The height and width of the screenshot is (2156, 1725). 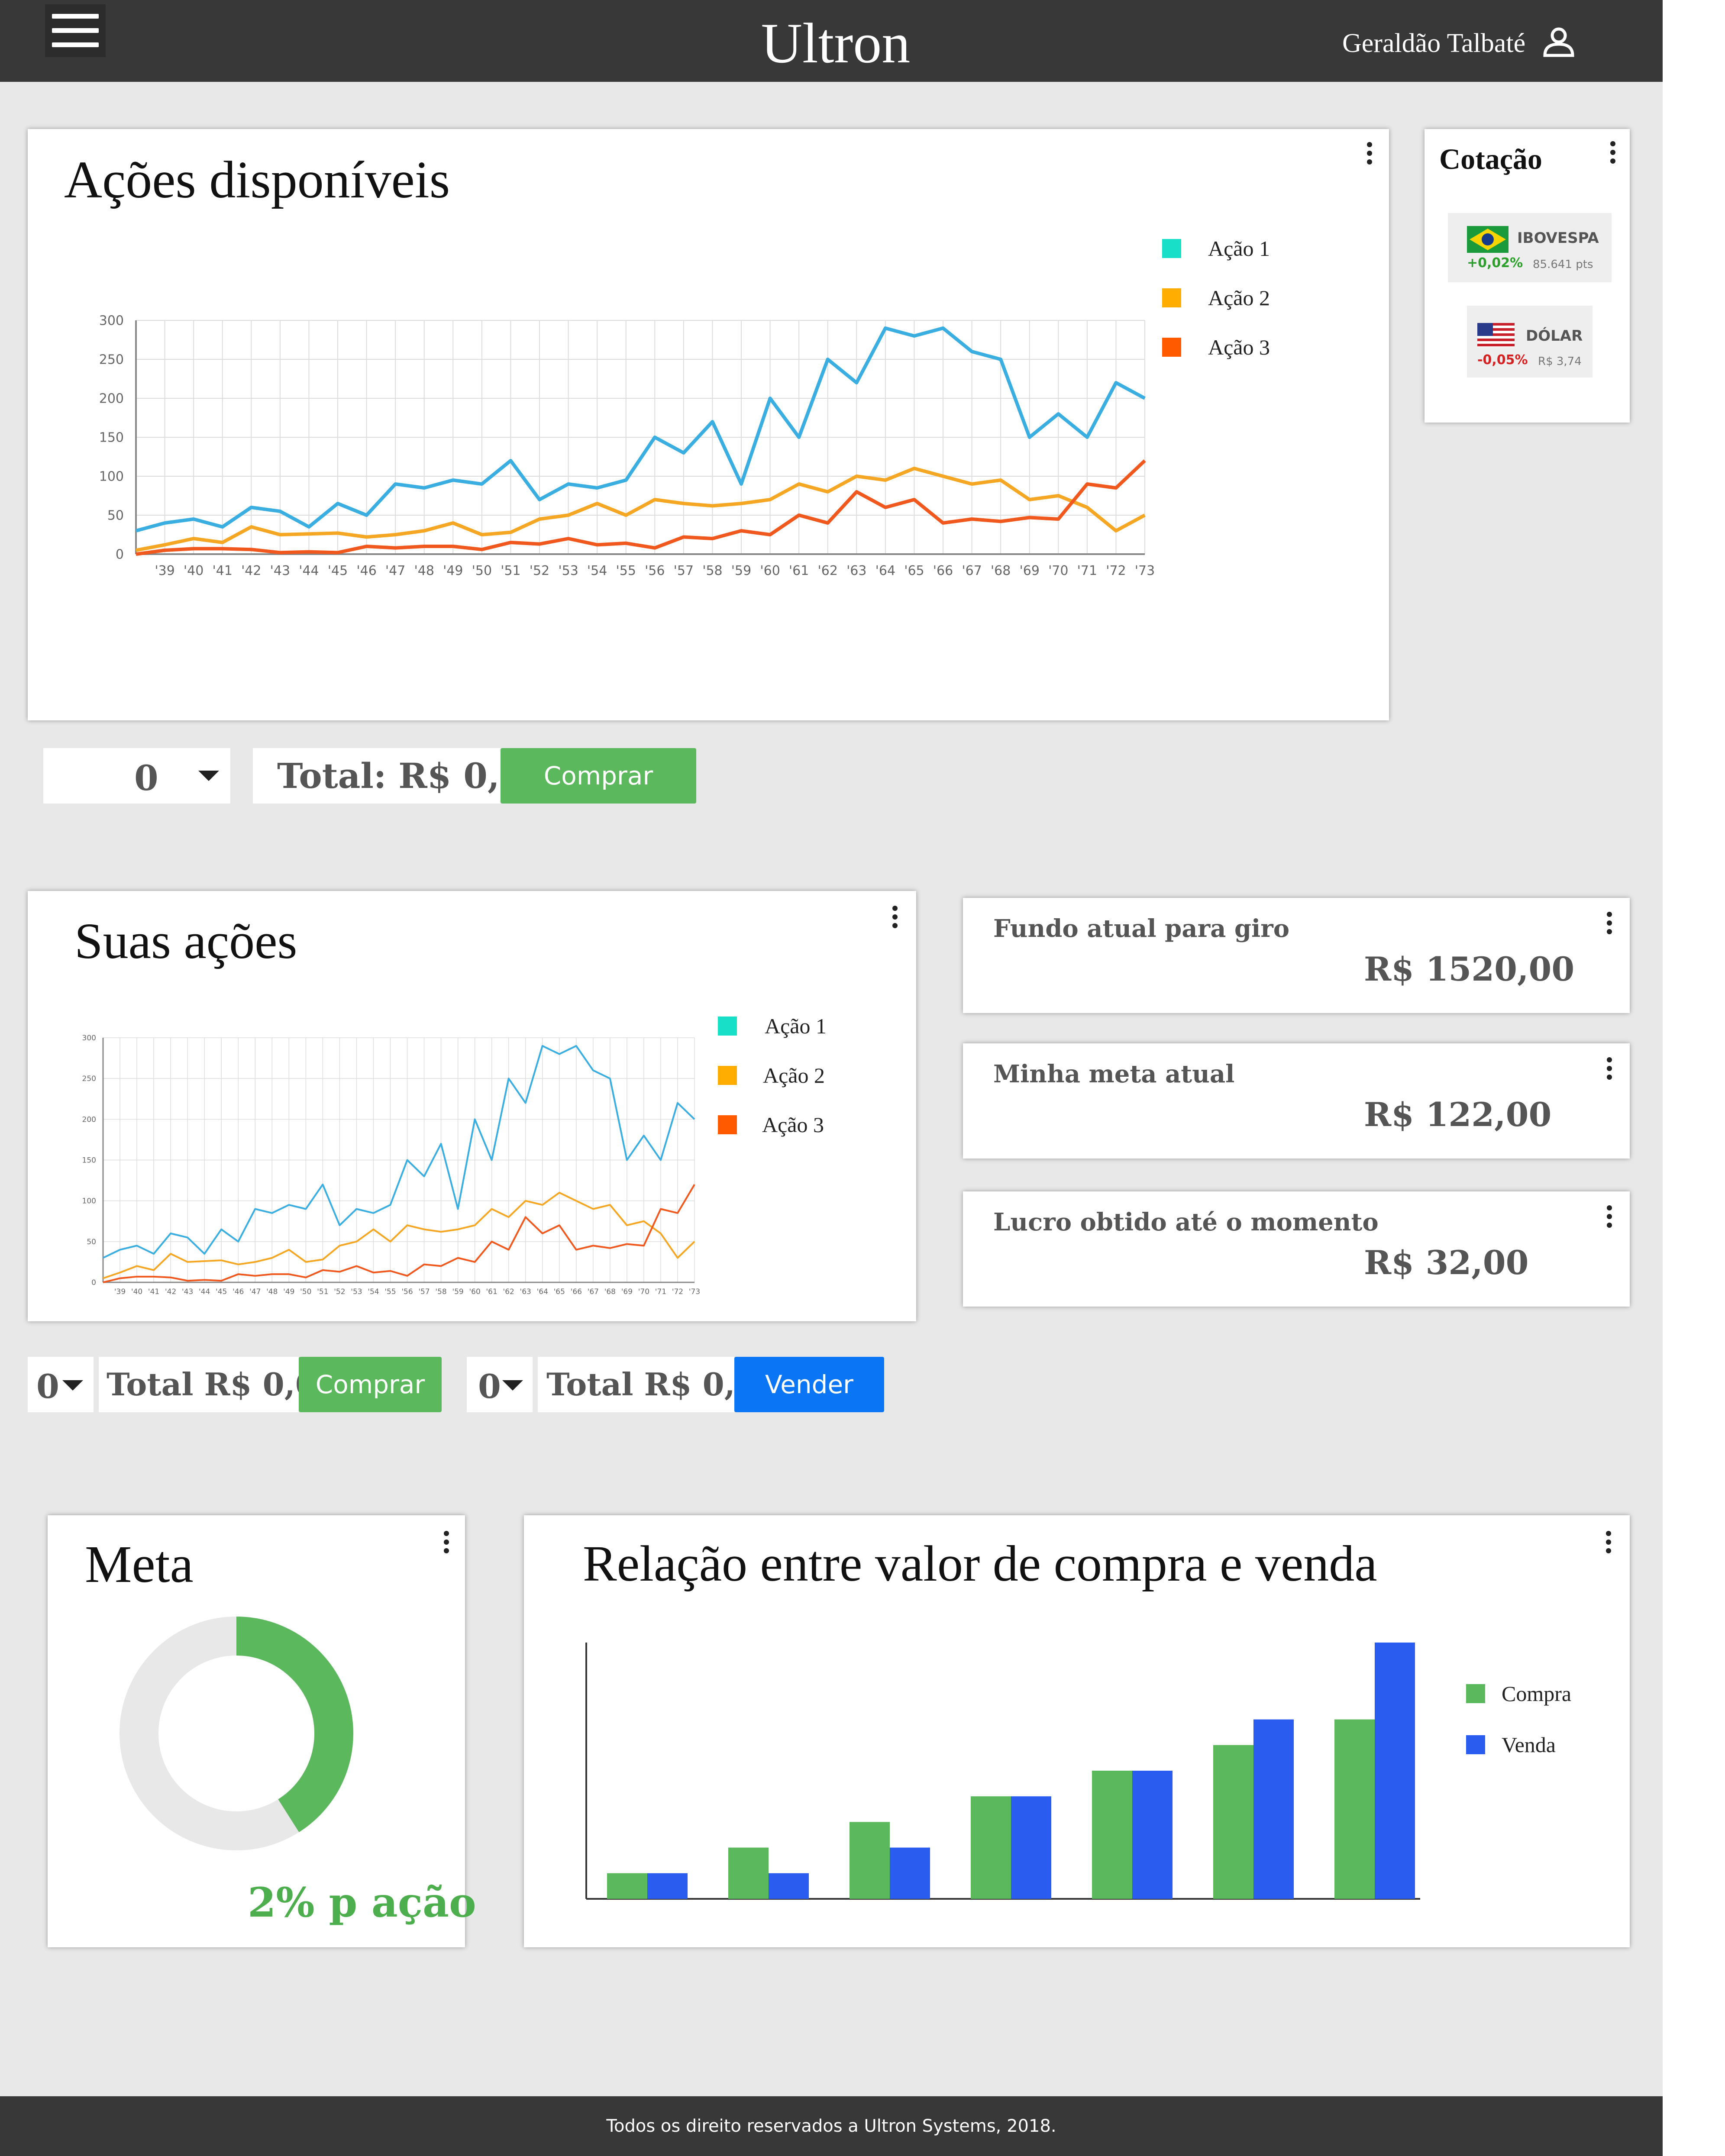 I want to click on card-title: Relação entre valor de compra e venda, so click(x=980, y=1564).